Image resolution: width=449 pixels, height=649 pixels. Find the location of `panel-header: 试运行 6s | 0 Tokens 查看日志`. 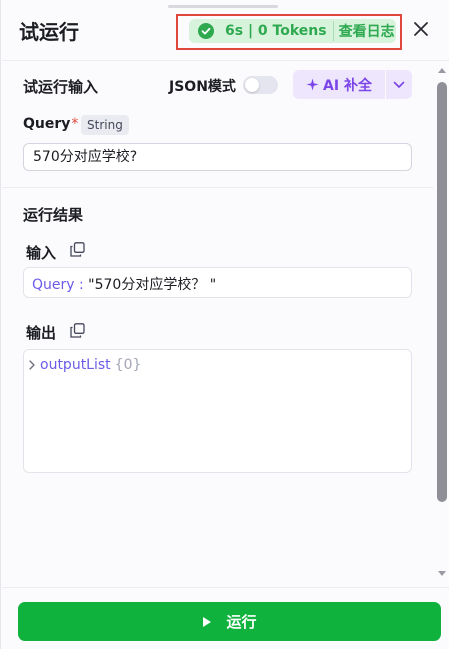

panel-header: 试运行 6s | 0 Tokens 查看日志 is located at coordinates (225, 30).